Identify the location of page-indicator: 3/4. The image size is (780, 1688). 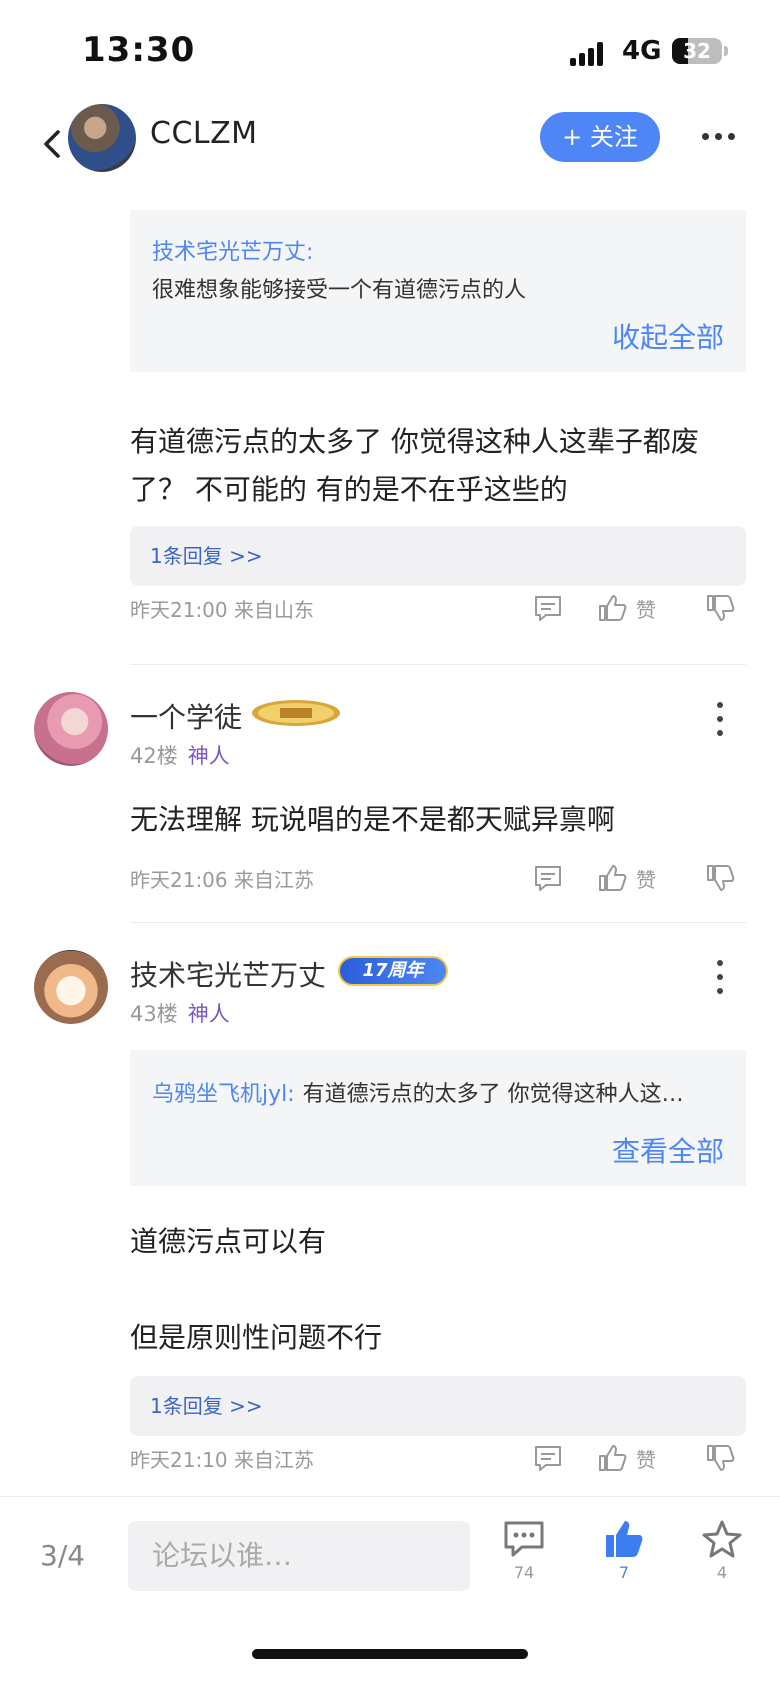
(62, 1555).